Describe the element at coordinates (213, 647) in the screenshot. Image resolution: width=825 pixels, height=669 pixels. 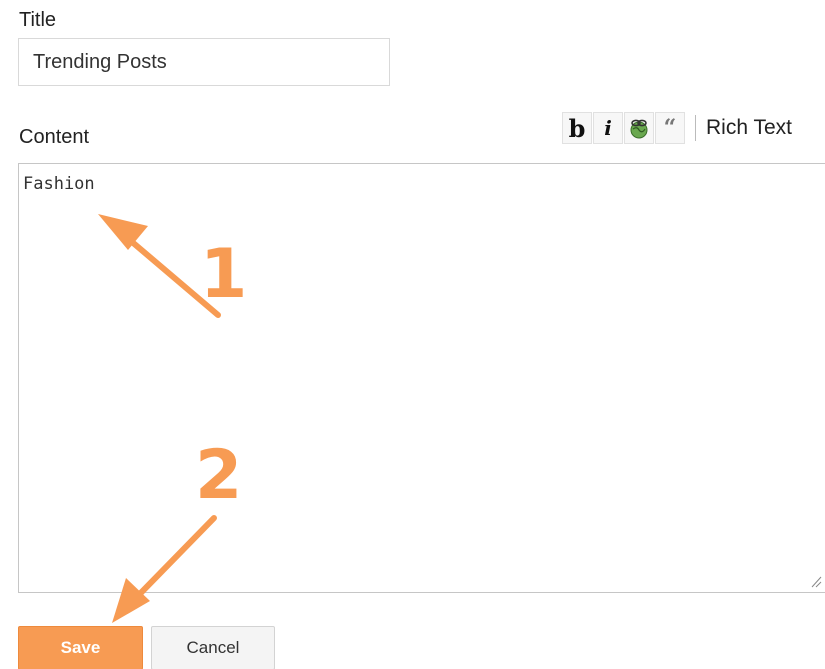
I see `cancel-button: Cancel` at that location.